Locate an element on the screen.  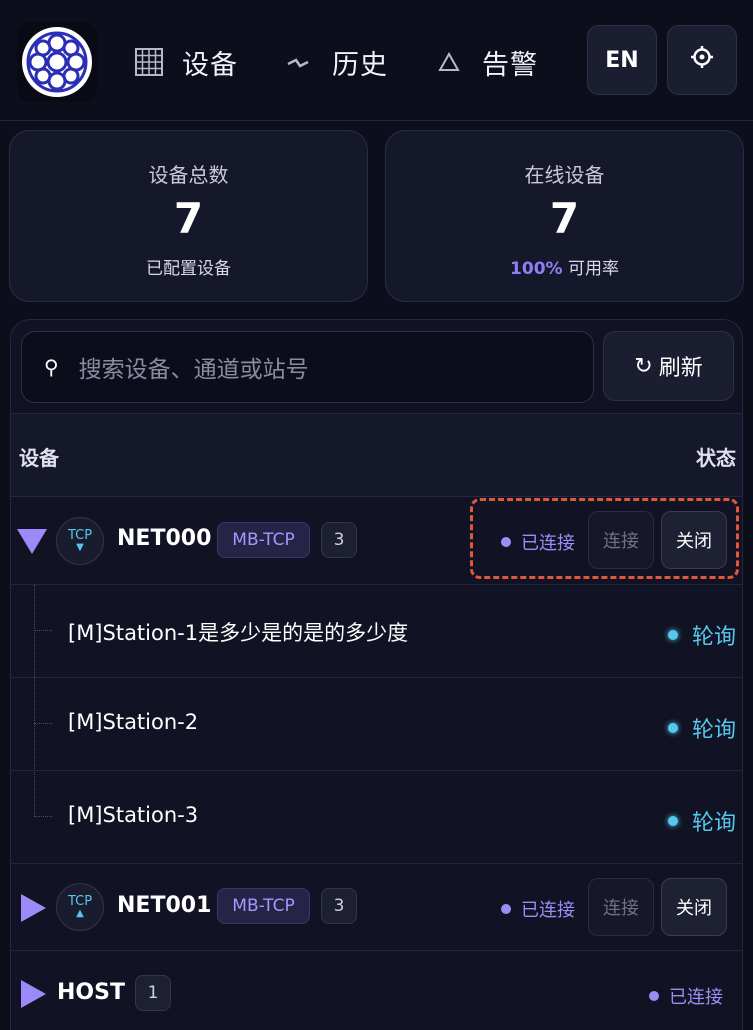
stat-total-value: 7 is located at coordinates (188, 218).